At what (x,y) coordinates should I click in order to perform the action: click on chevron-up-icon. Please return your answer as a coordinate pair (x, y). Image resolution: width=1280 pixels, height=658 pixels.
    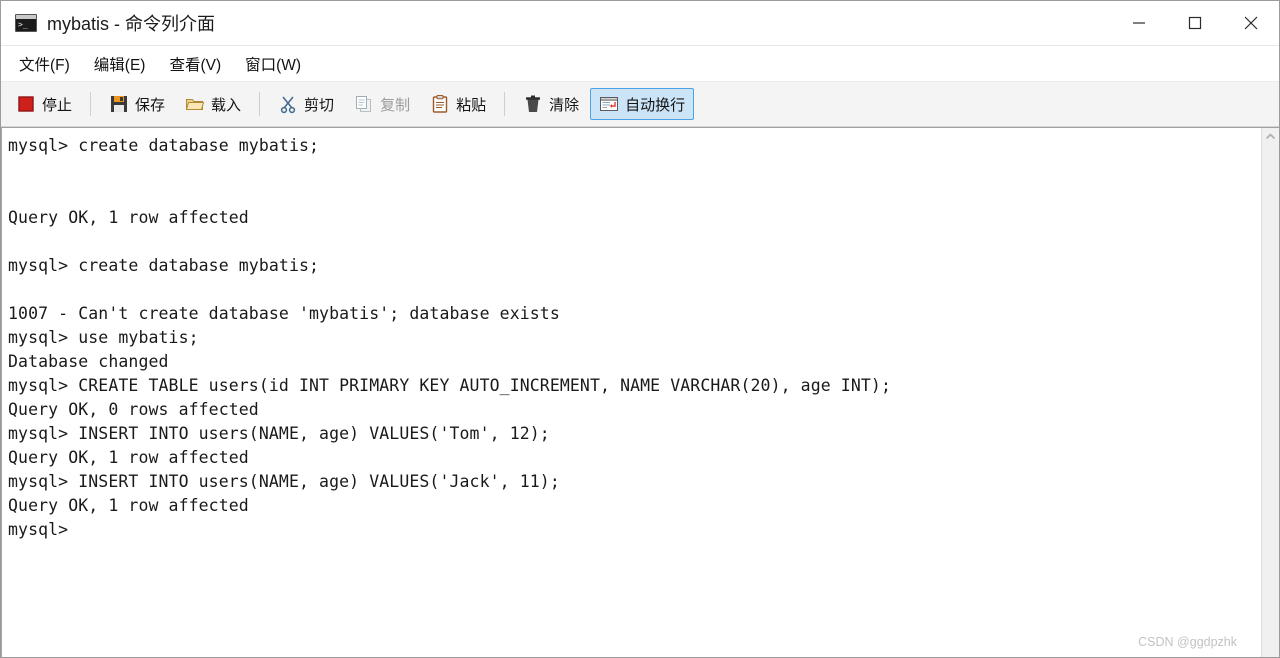
    Looking at the image, I should click on (1270, 136).